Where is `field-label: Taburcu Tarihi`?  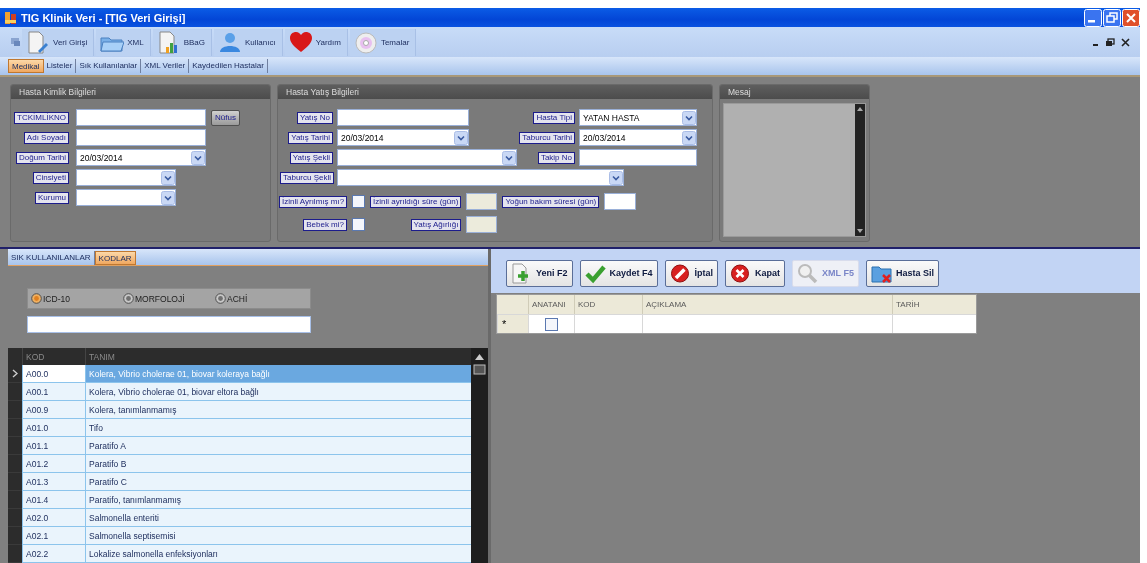
field-label: Taburcu Tarihi is located at coordinates (547, 137).